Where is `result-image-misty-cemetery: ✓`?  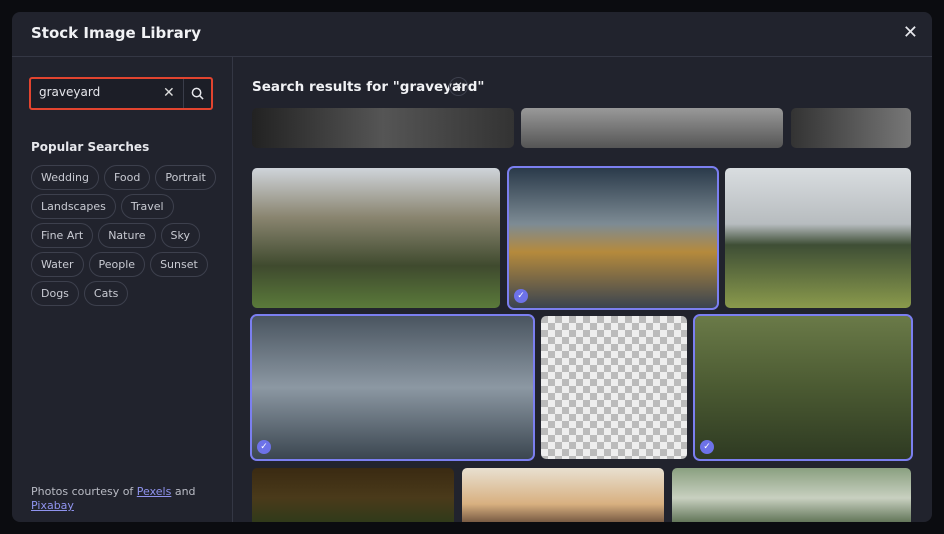
result-image-misty-cemetery: ✓ is located at coordinates (392, 387).